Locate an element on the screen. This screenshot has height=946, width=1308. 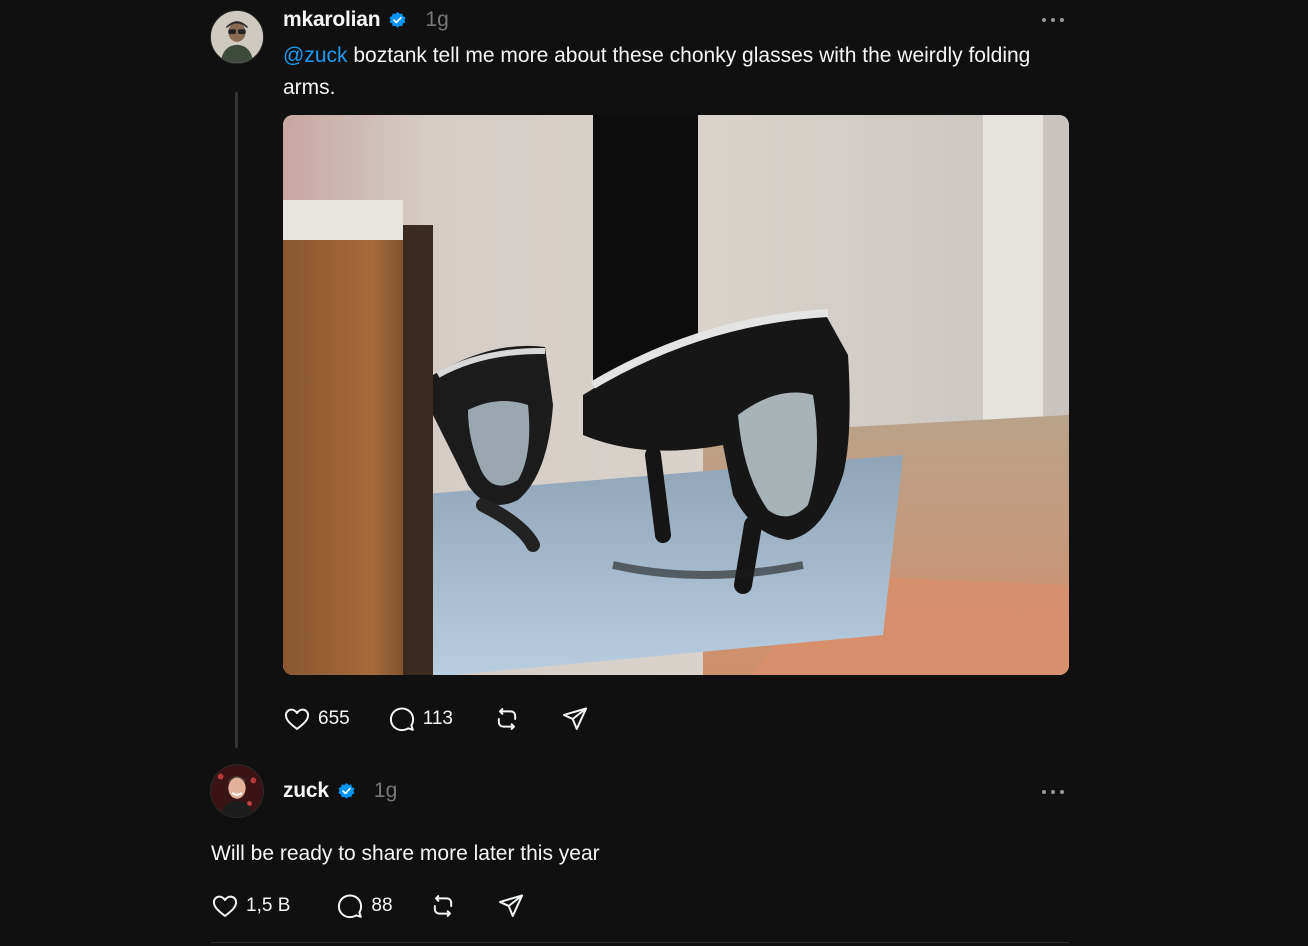
thread-line is located at coordinates (236, 420).